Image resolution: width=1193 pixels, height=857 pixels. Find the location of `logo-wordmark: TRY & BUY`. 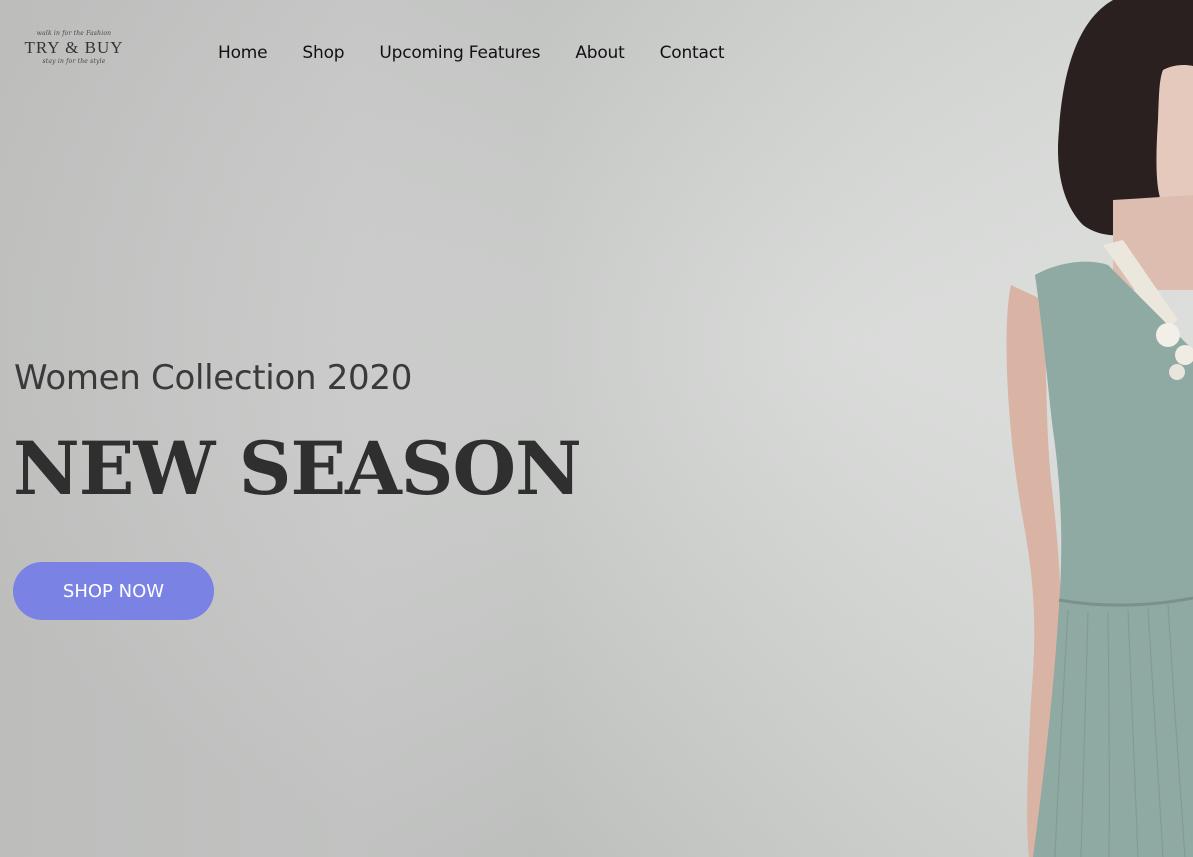

logo-wordmark: TRY & BUY is located at coordinates (74, 47).